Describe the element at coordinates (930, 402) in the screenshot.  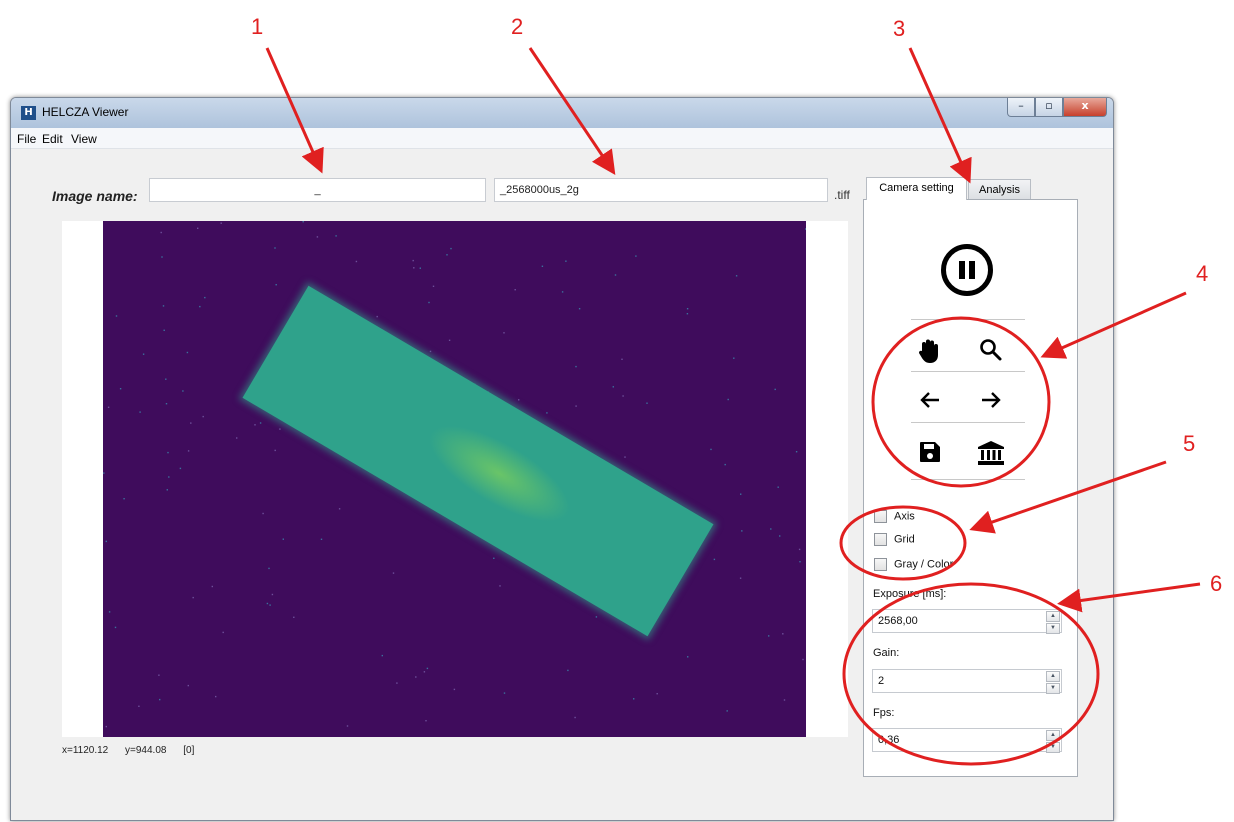
I see `arrow-left-icon` at that location.